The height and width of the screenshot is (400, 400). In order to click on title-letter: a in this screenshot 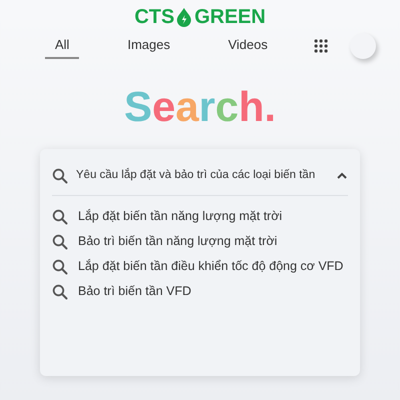, I will do `click(187, 107)`.